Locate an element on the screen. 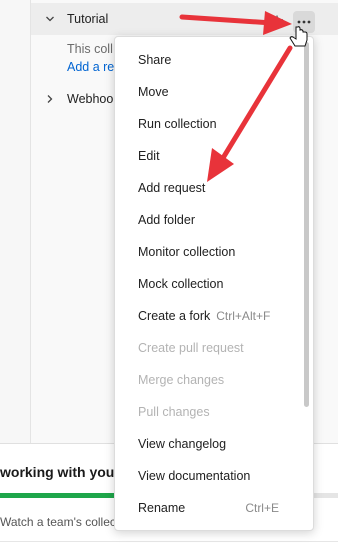 Image resolution: width=338 pixels, height=552 pixels. menu-item-move: Move is located at coordinates (208, 92).